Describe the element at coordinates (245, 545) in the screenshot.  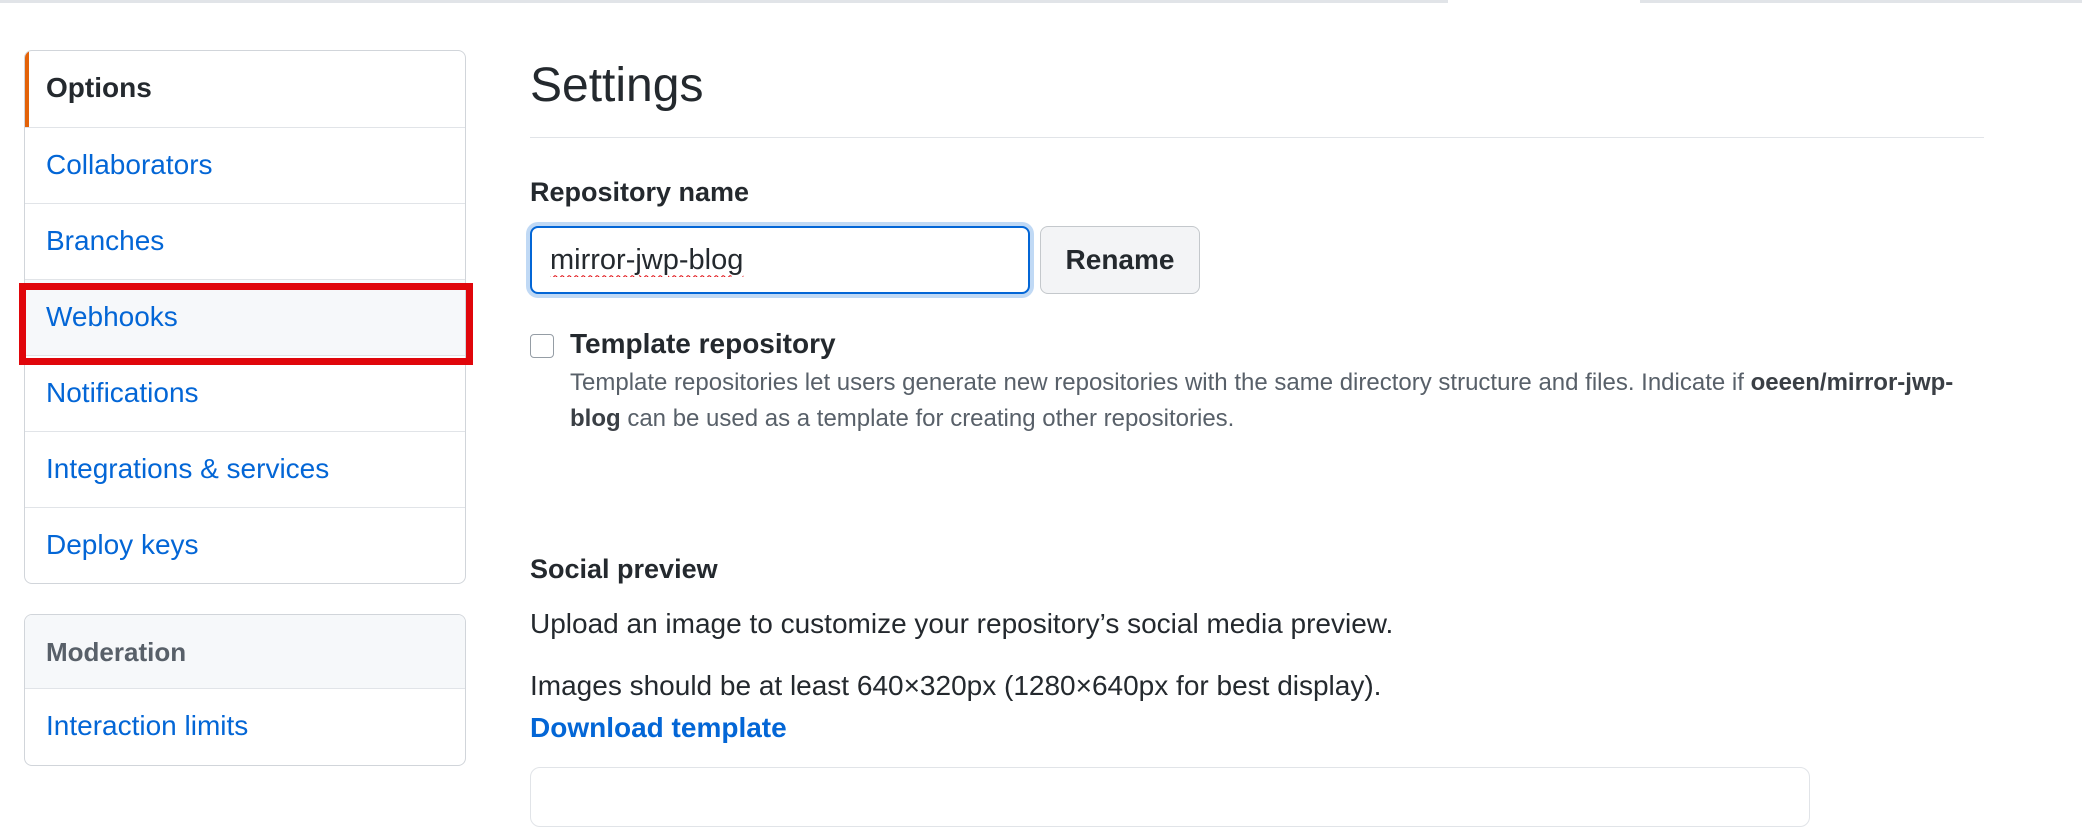
I see `sidebar-item-deploy-keys: Deploy keys` at that location.